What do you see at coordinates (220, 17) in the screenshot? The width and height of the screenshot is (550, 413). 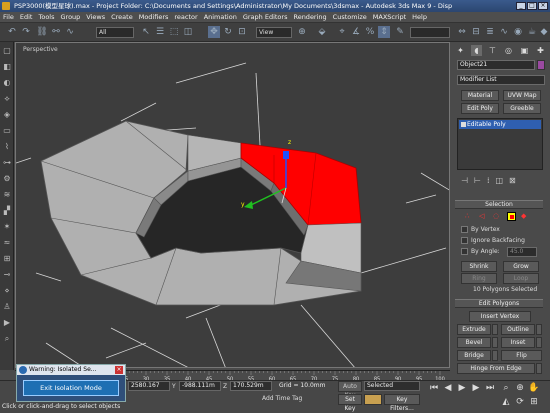 I see `menu-animation: Animation` at bounding box center [220, 17].